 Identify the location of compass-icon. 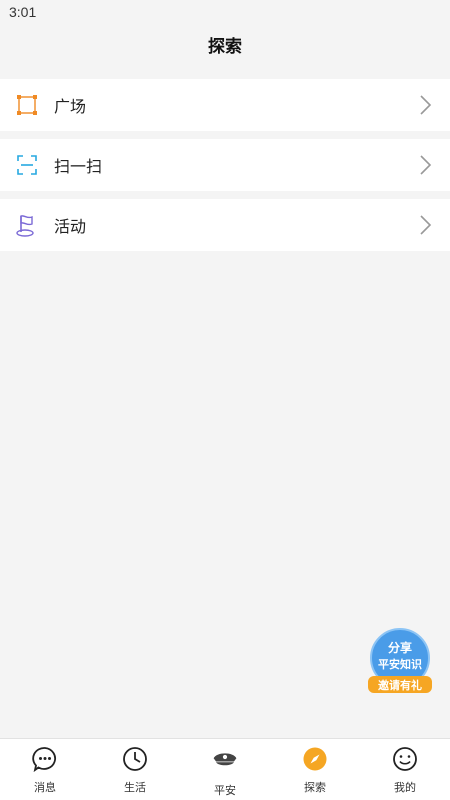
(315, 759).